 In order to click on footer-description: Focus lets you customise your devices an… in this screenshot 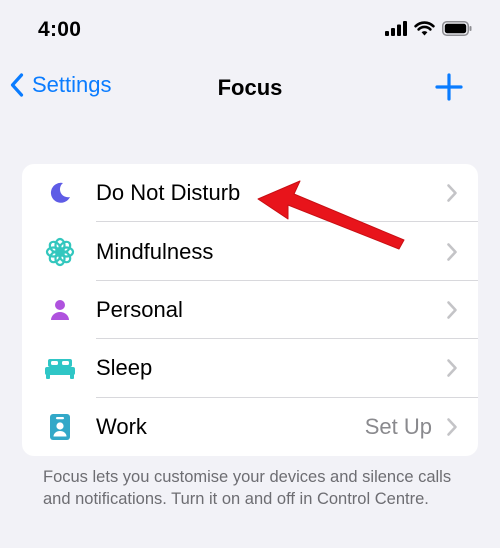, I will do `click(247, 488)`.